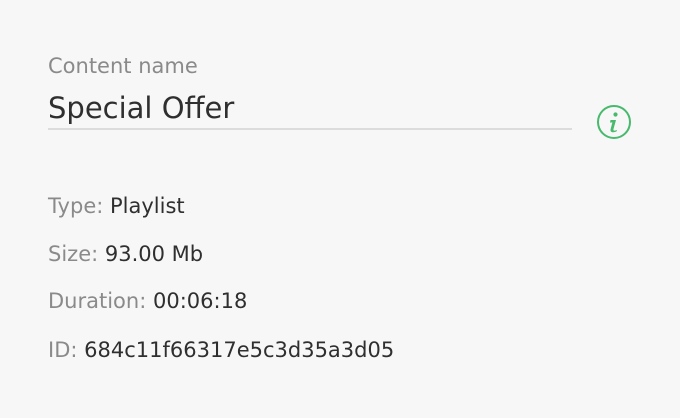  What do you see at coordinates (154, 254) in the screenshot?
I see `meta-size-value: 93.00 Mb` at bounding box center [154, 254].